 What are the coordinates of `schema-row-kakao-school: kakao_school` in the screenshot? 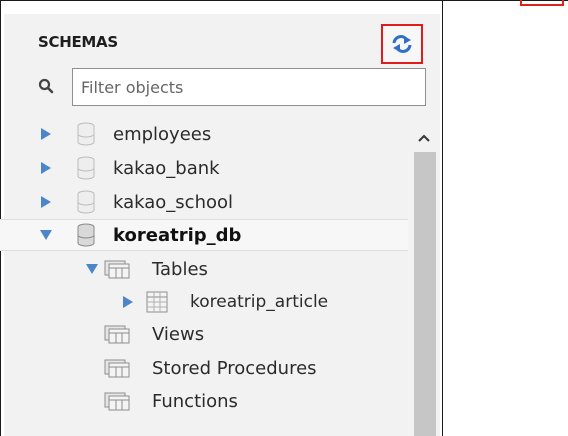 It's located at (204, 202).